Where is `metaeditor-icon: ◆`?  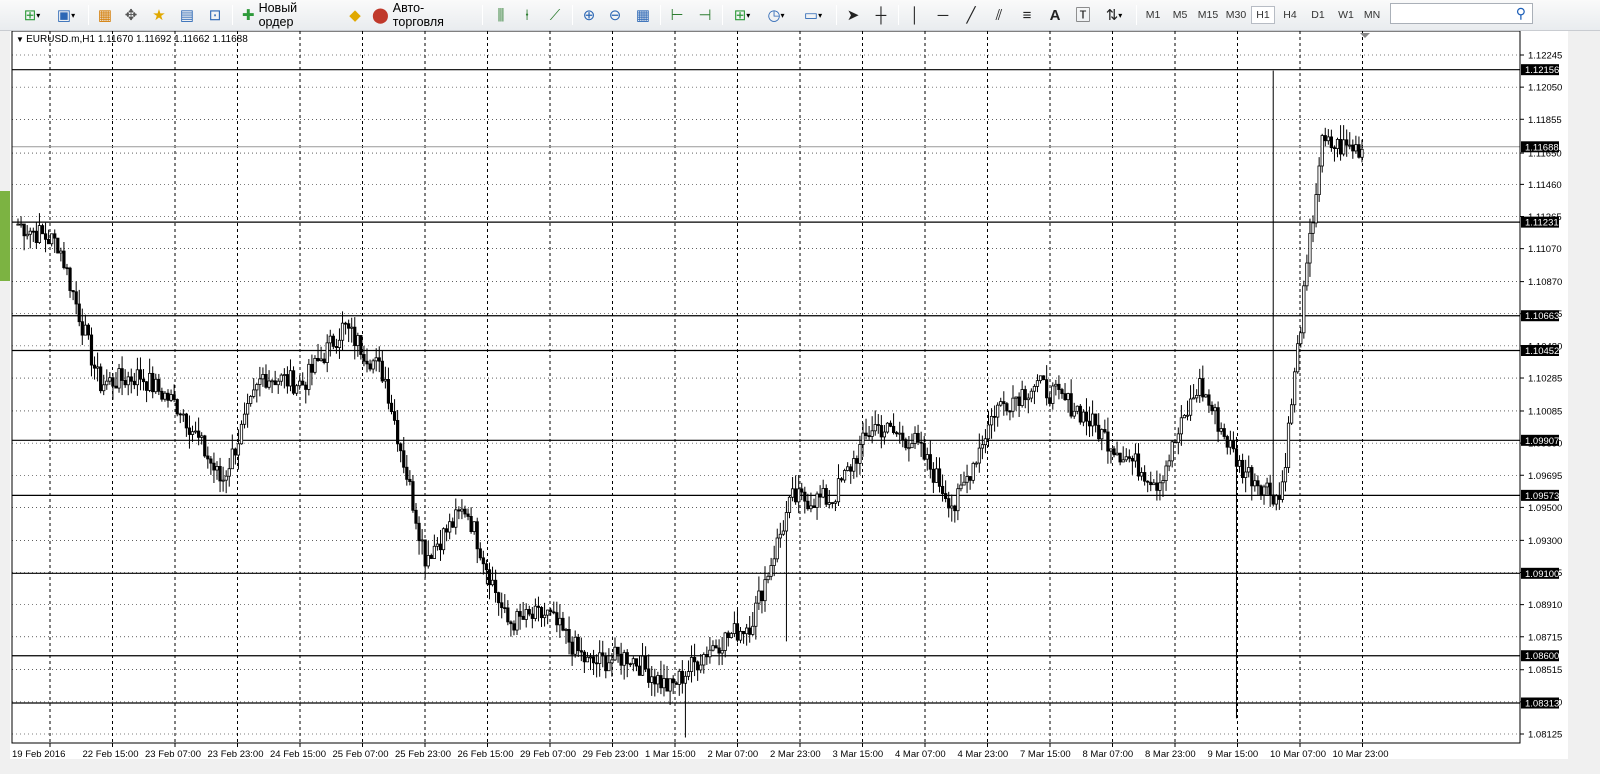
metaeditor-icon: ◆ is located at coordinates (355, 15).